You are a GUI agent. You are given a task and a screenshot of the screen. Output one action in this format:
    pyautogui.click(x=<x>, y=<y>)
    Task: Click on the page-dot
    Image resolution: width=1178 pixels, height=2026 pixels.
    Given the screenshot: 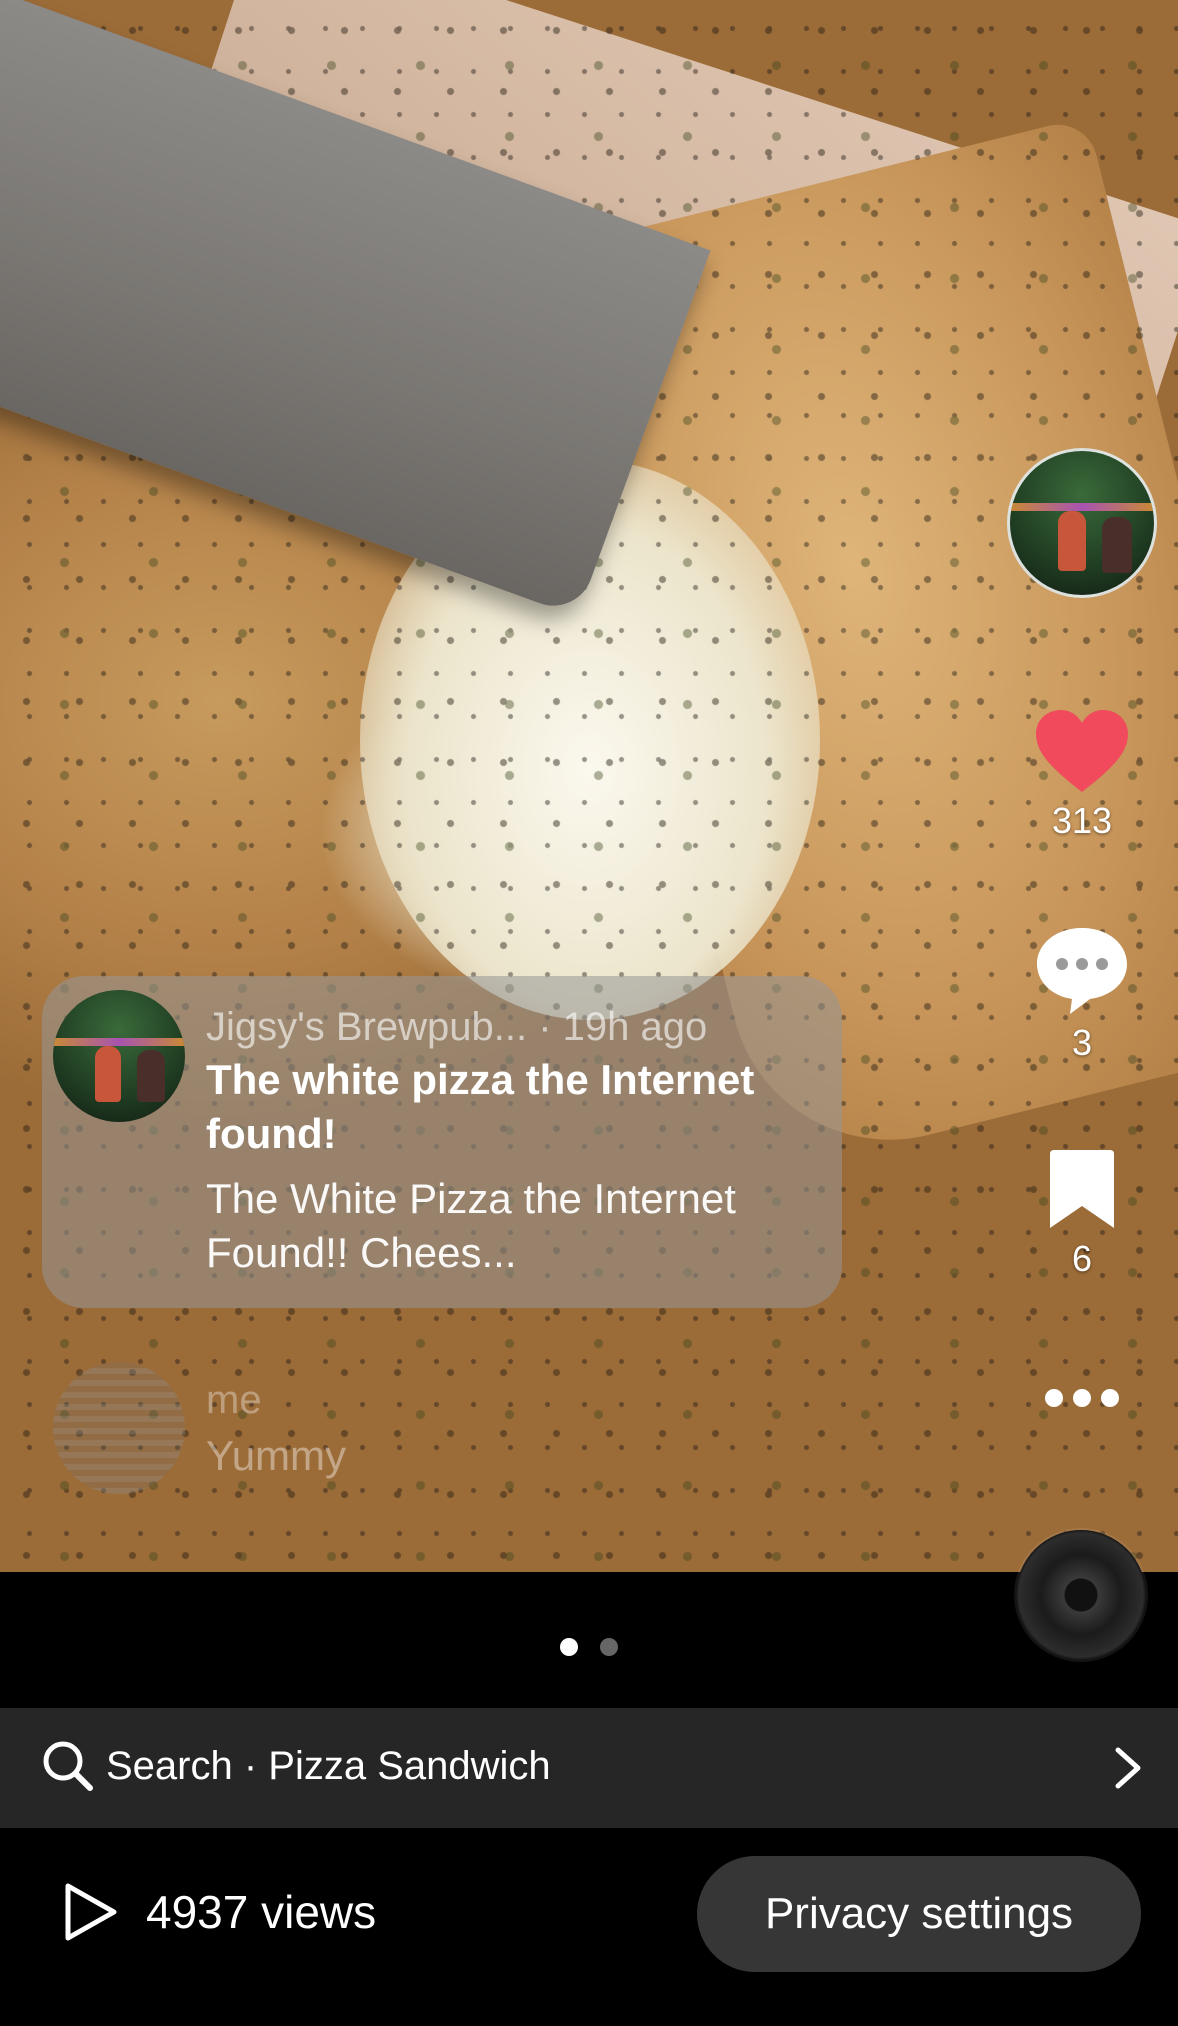 What is the action you would take?
    pyautogui.click(x=609, y=1647)
    